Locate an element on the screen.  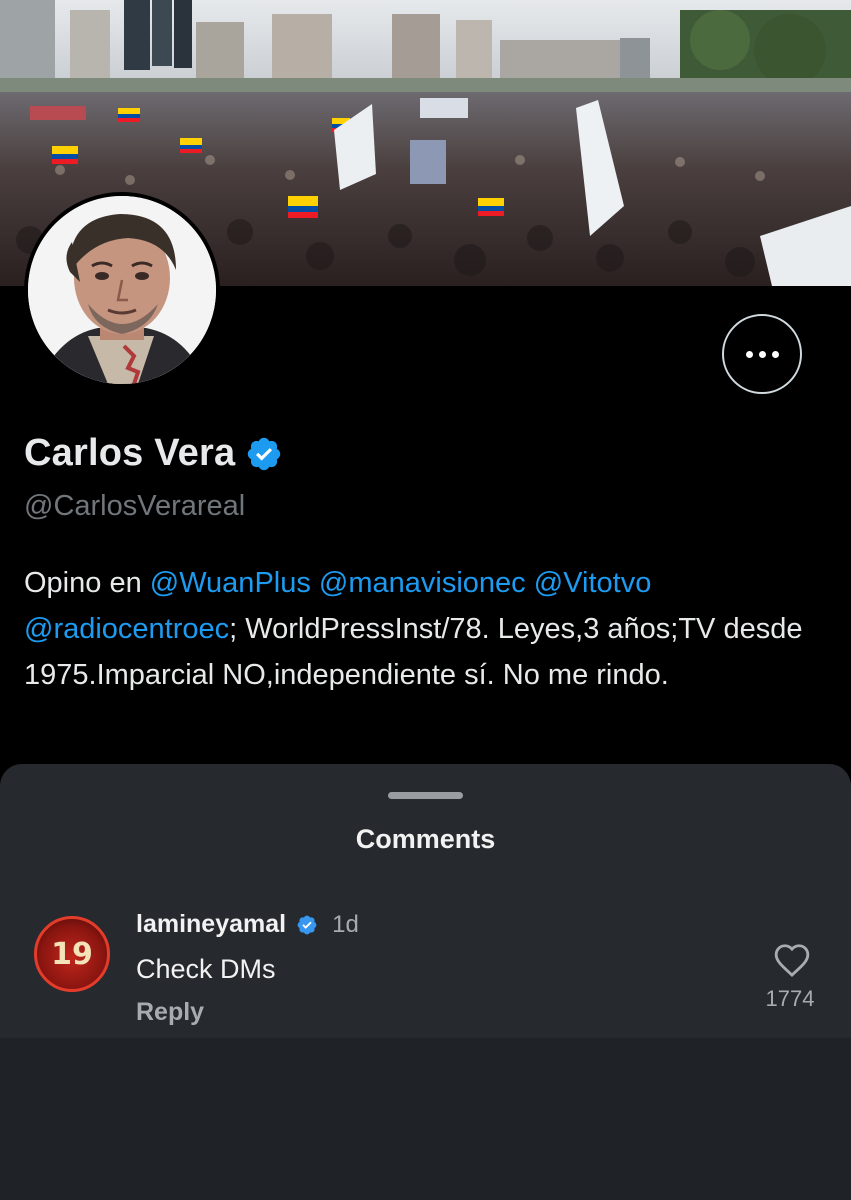
profile-display-name: Carlos Vera is located at coordinates (130, 453).